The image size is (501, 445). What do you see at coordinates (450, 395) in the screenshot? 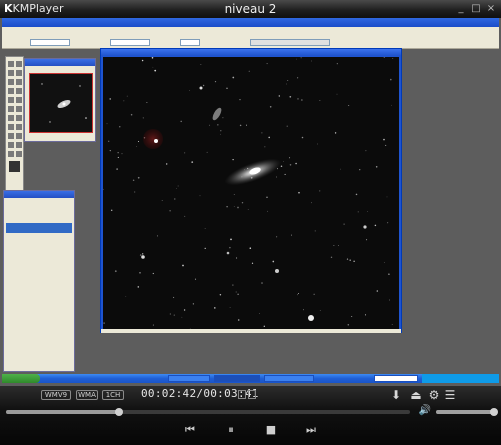
I see `playlist-icon: ☰` at bounding box center [450, 395].